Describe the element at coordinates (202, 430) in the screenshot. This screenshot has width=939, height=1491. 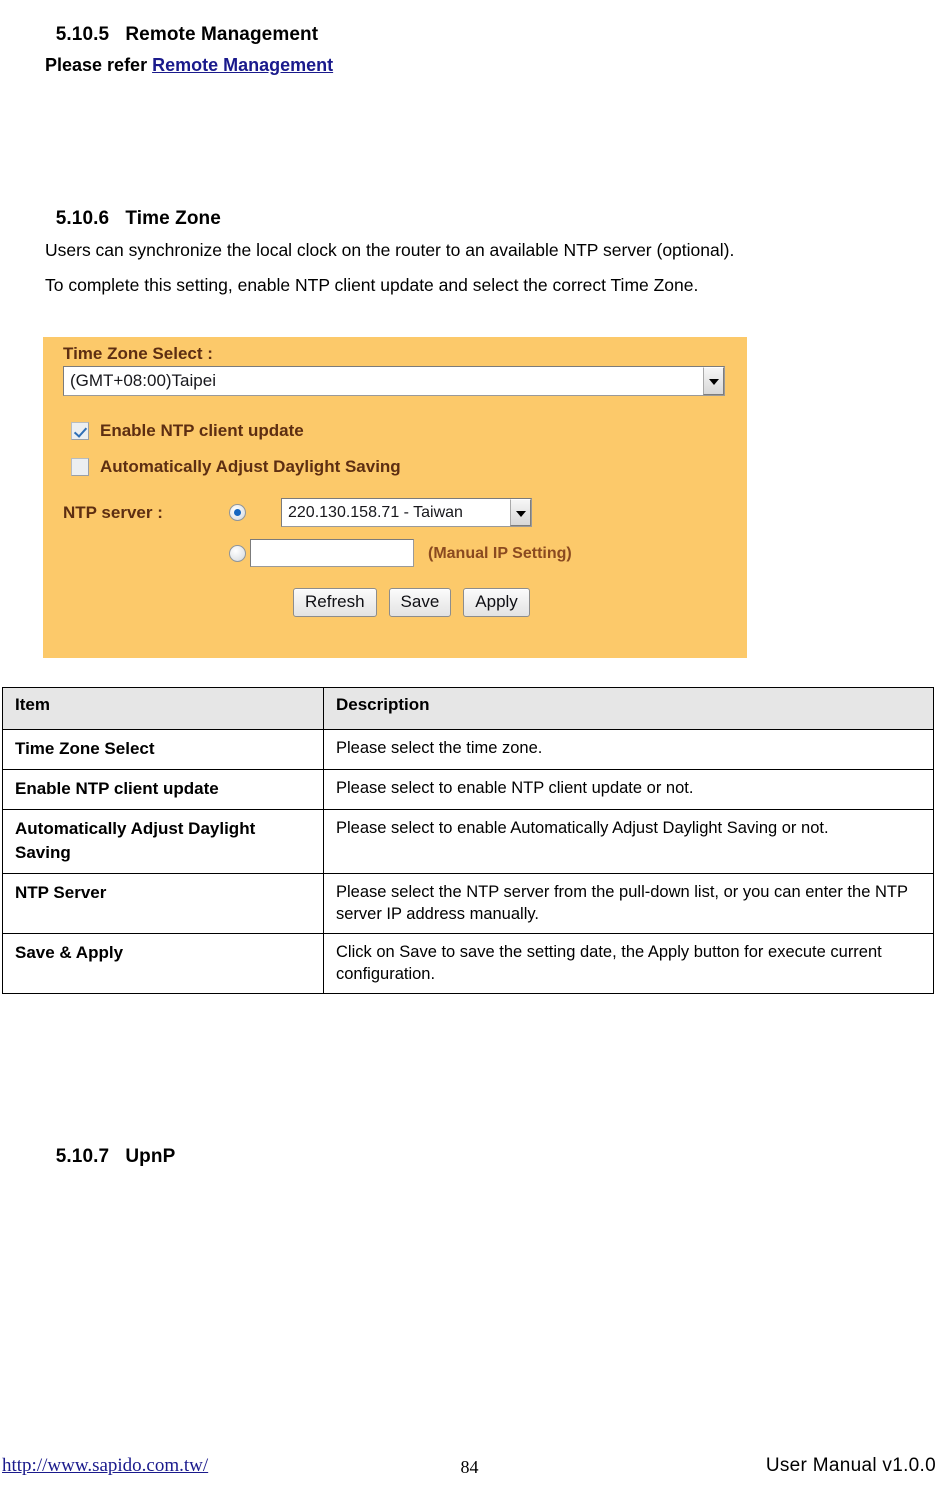
I see `enable-ntp-client-update-label: Enable NTP client update` at that location.